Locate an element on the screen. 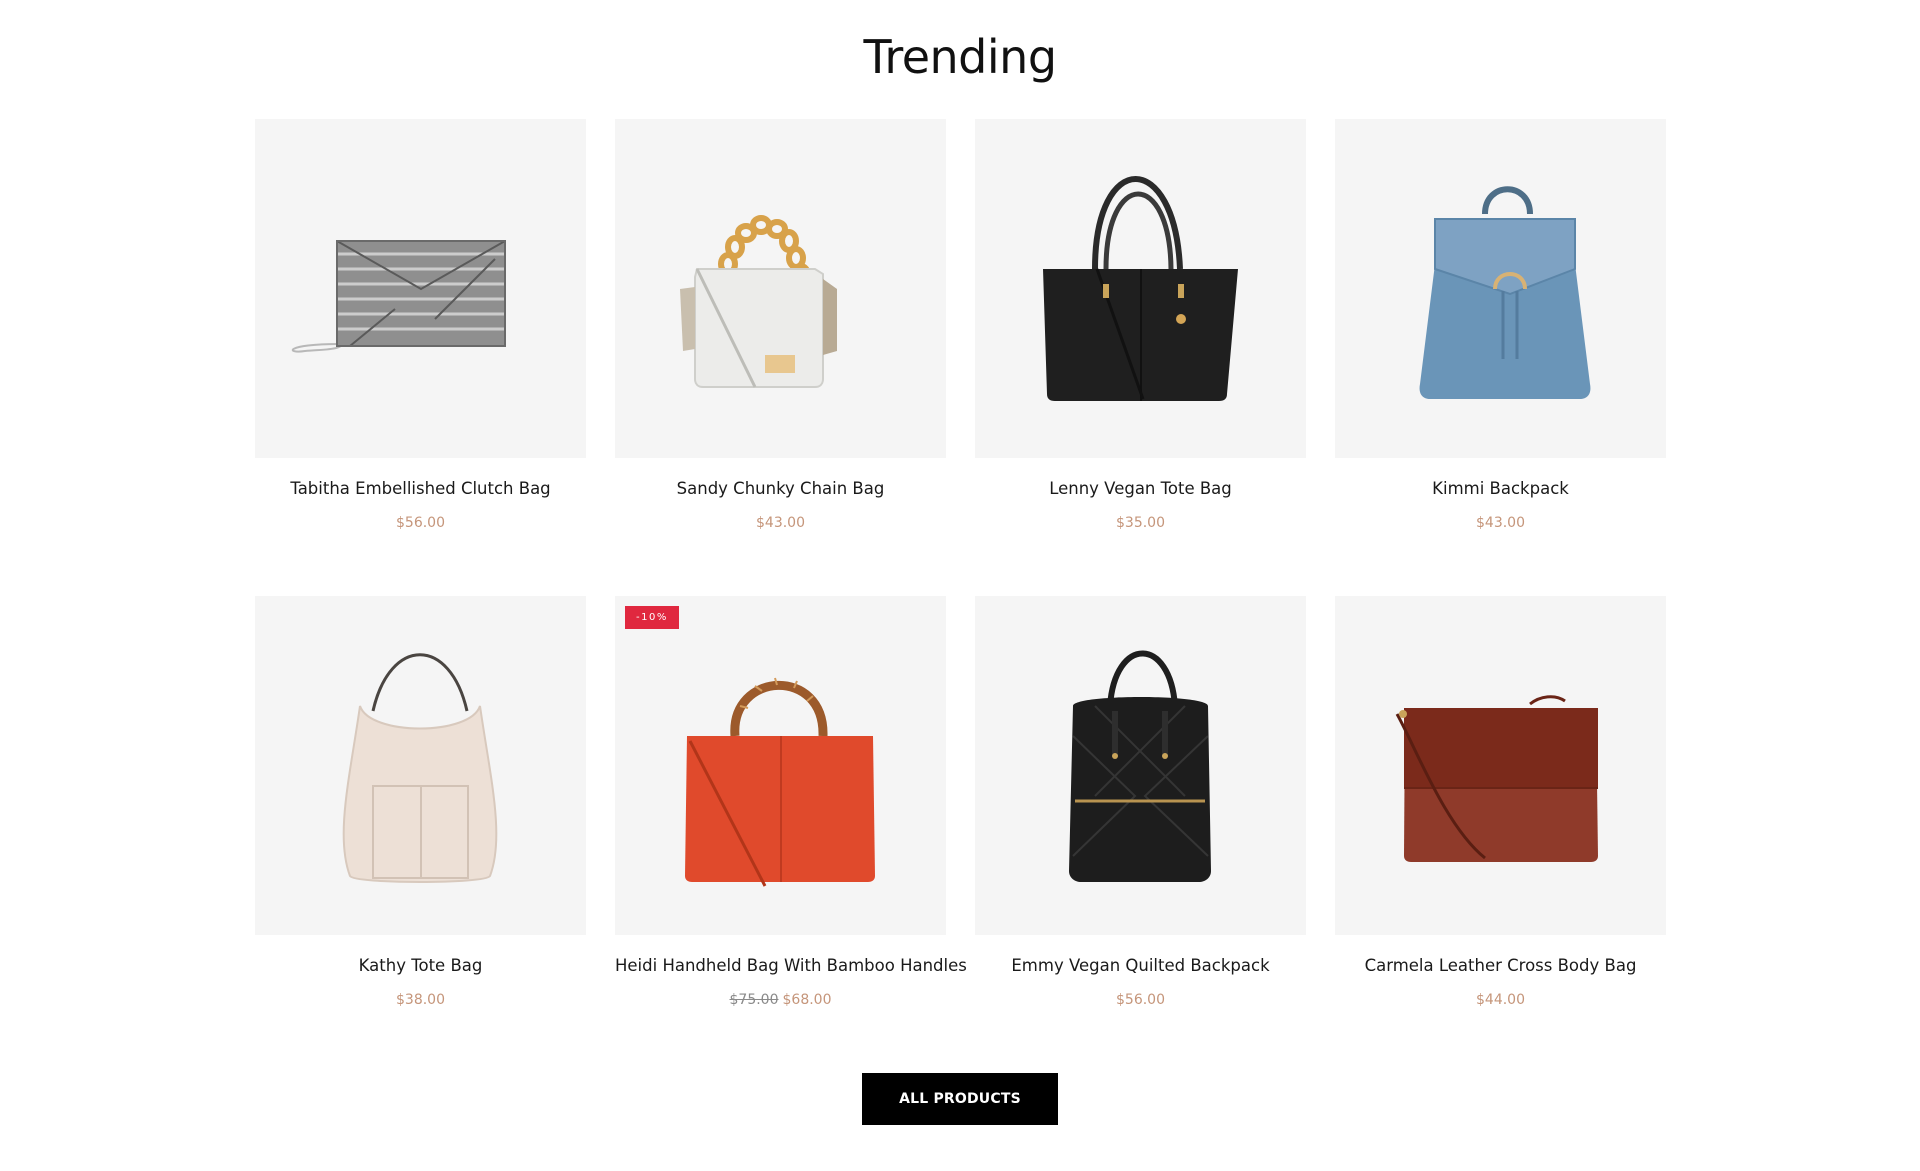 This screenshot has height=1171, width=1920. sale-price: $68.00 is located at coordinates (807, 1000).